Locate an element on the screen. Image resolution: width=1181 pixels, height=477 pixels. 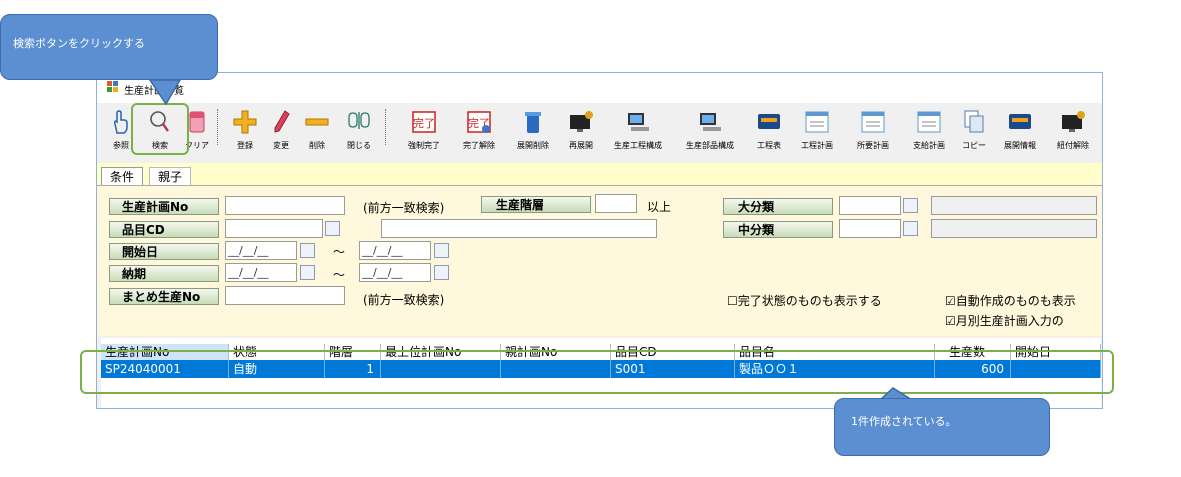
callout-bottom: 1件作成されている。 is located at coordinates (942, 427).